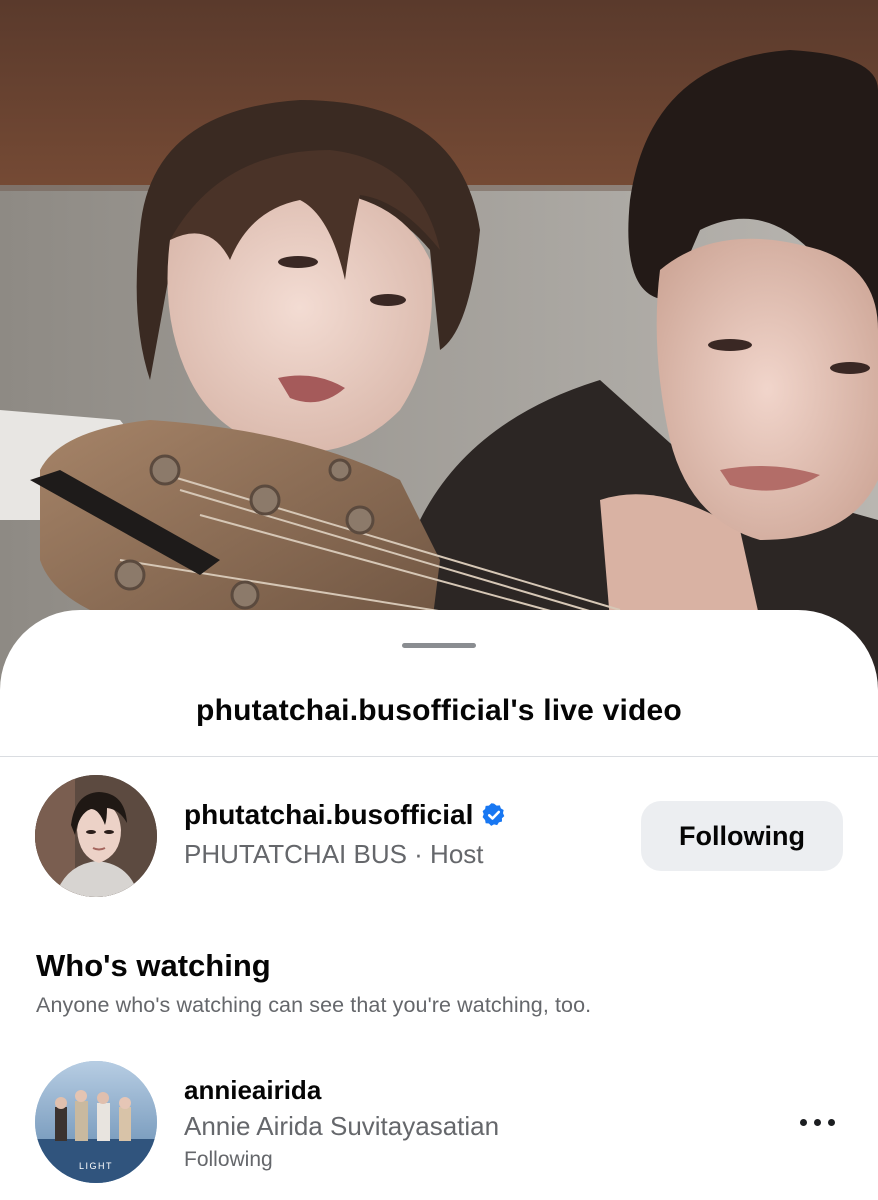 Image resolution: width=878 pixels, height=1200 pixels. Describe the element at coordinates (494, 815) in the screenshot. I see `verified-badge-icon` at that location.